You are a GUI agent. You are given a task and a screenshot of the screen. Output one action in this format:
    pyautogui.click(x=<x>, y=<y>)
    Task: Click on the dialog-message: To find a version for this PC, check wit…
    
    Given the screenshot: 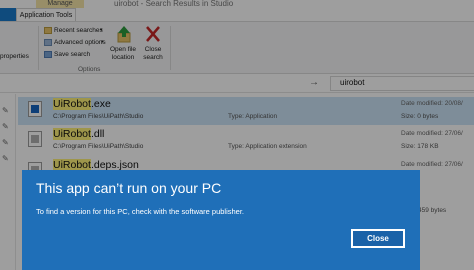 What is the action you would take?
    pyautogui.click(x=140, y=211)
    